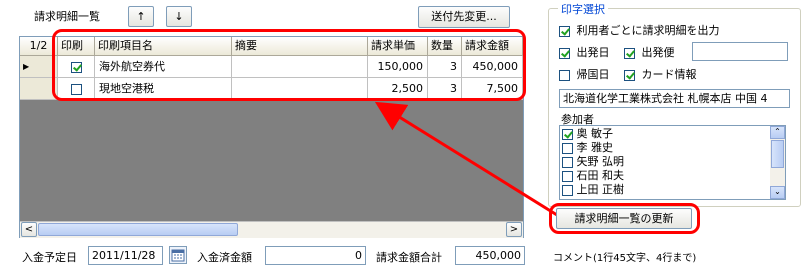 This screenshot has height=270, width=811. Describe the element at coordinates (178, 255) in the screenshot. I see `calendar-icon` at that location.